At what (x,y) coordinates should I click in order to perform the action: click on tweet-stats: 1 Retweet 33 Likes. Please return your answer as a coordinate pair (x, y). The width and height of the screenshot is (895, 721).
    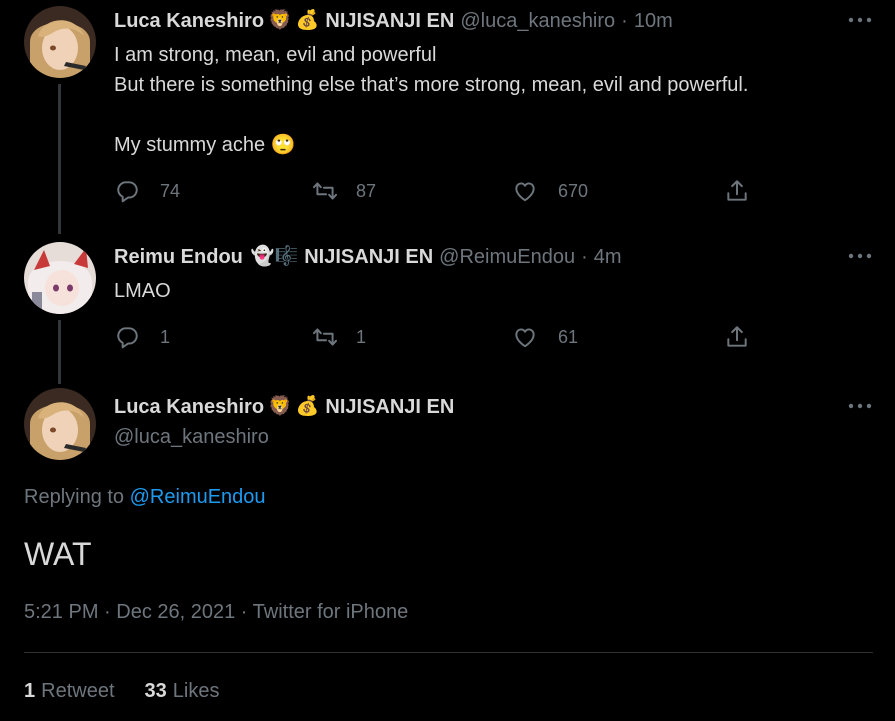
    Looking at the image, I should click on (136, 691).